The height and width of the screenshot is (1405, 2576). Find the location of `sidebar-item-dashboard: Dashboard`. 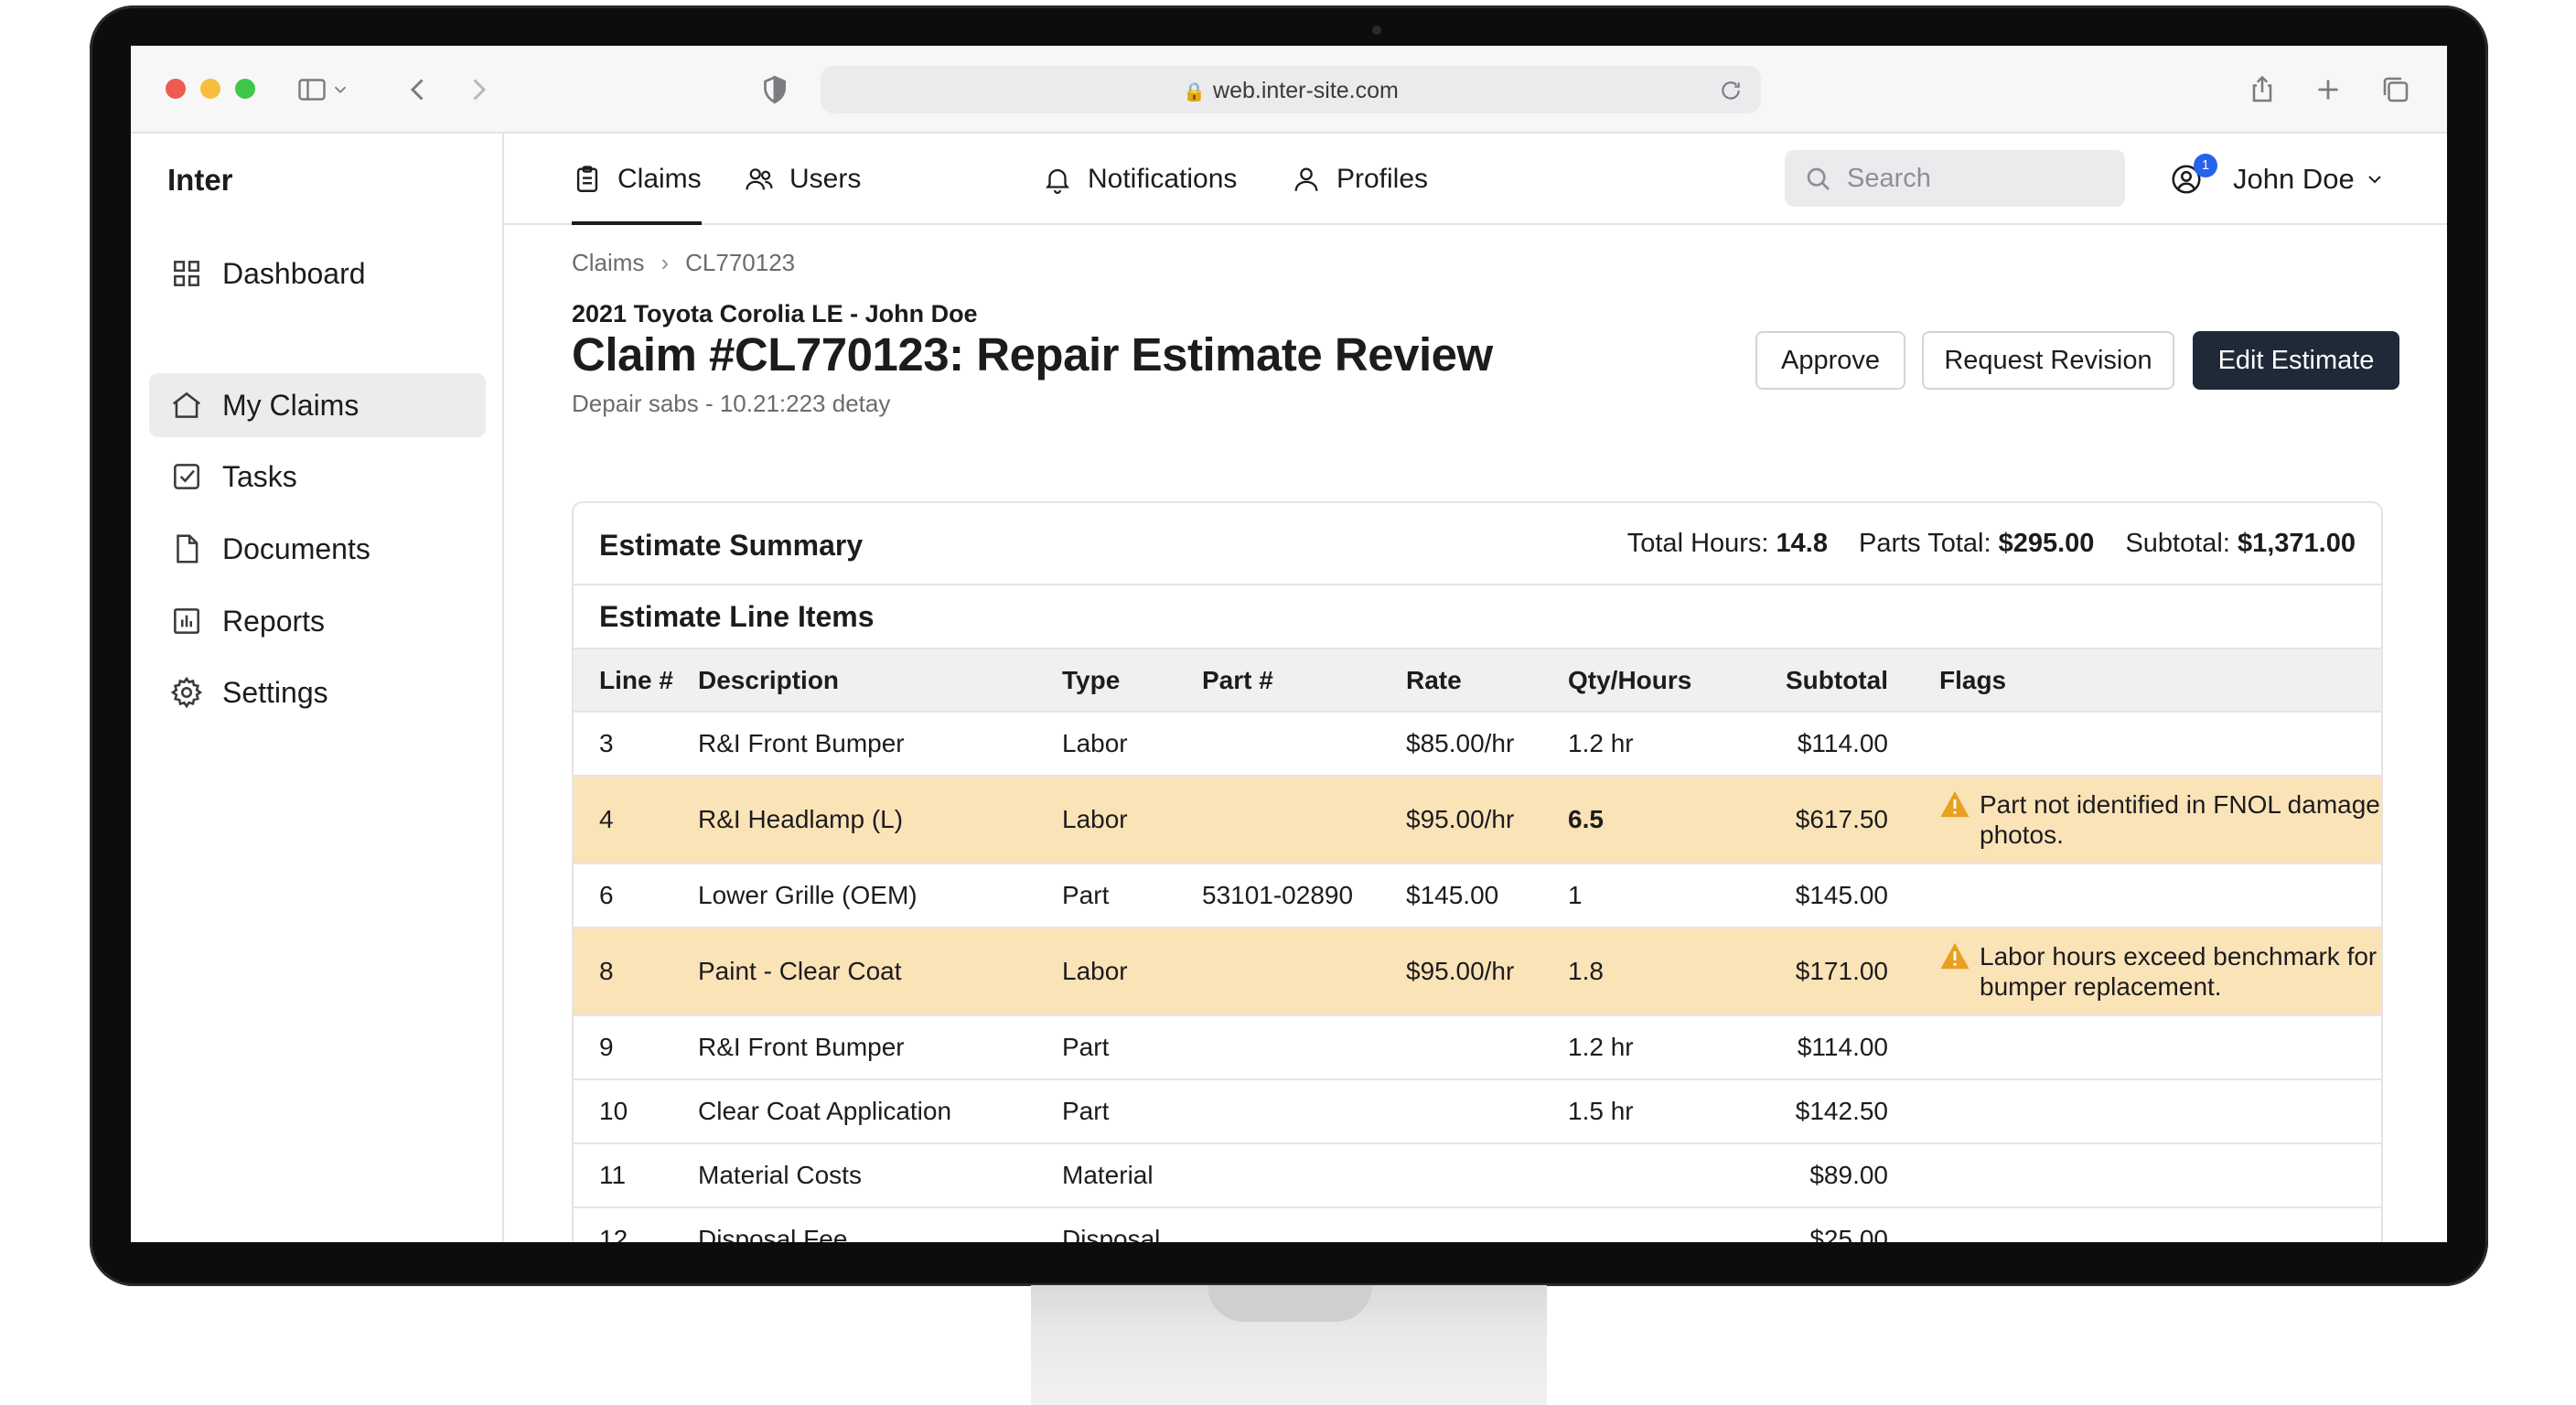

sidebar-item-dashboard: Dashboard is located at coordinates (318, 274).